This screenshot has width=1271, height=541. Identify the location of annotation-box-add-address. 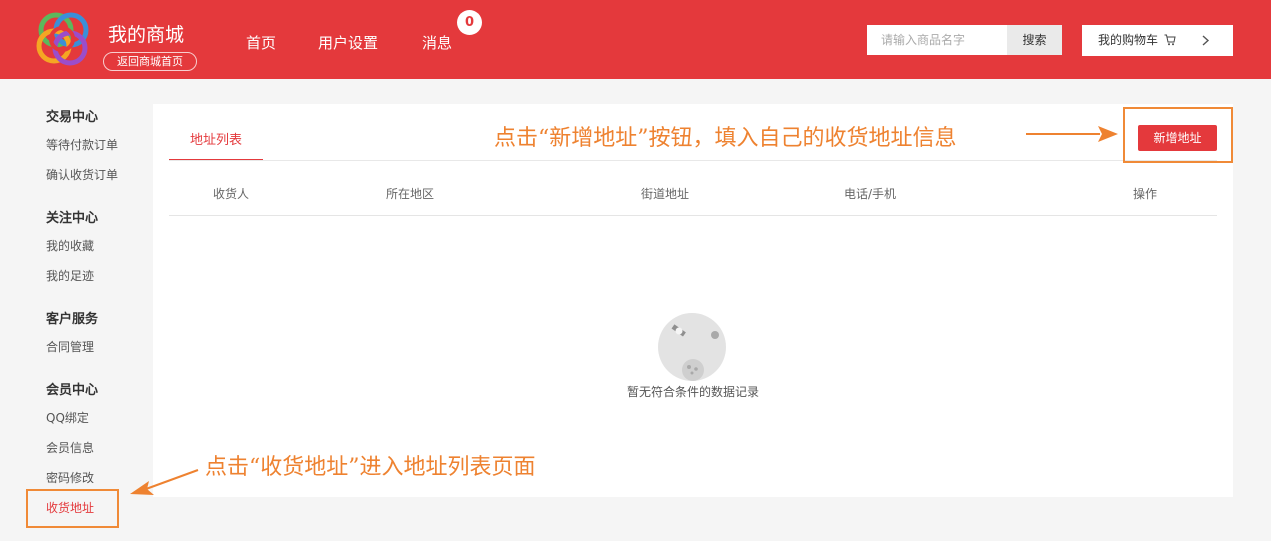
(1178, 135).